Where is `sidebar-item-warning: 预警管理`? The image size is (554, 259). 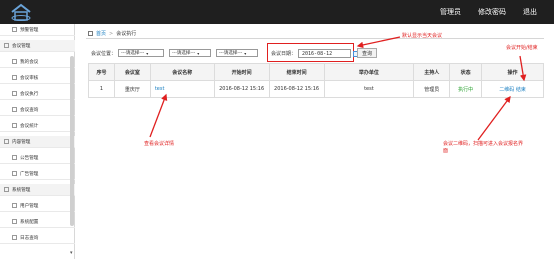 sidebar-item-warning: 预警管理 is located at coordinates (37, 30).